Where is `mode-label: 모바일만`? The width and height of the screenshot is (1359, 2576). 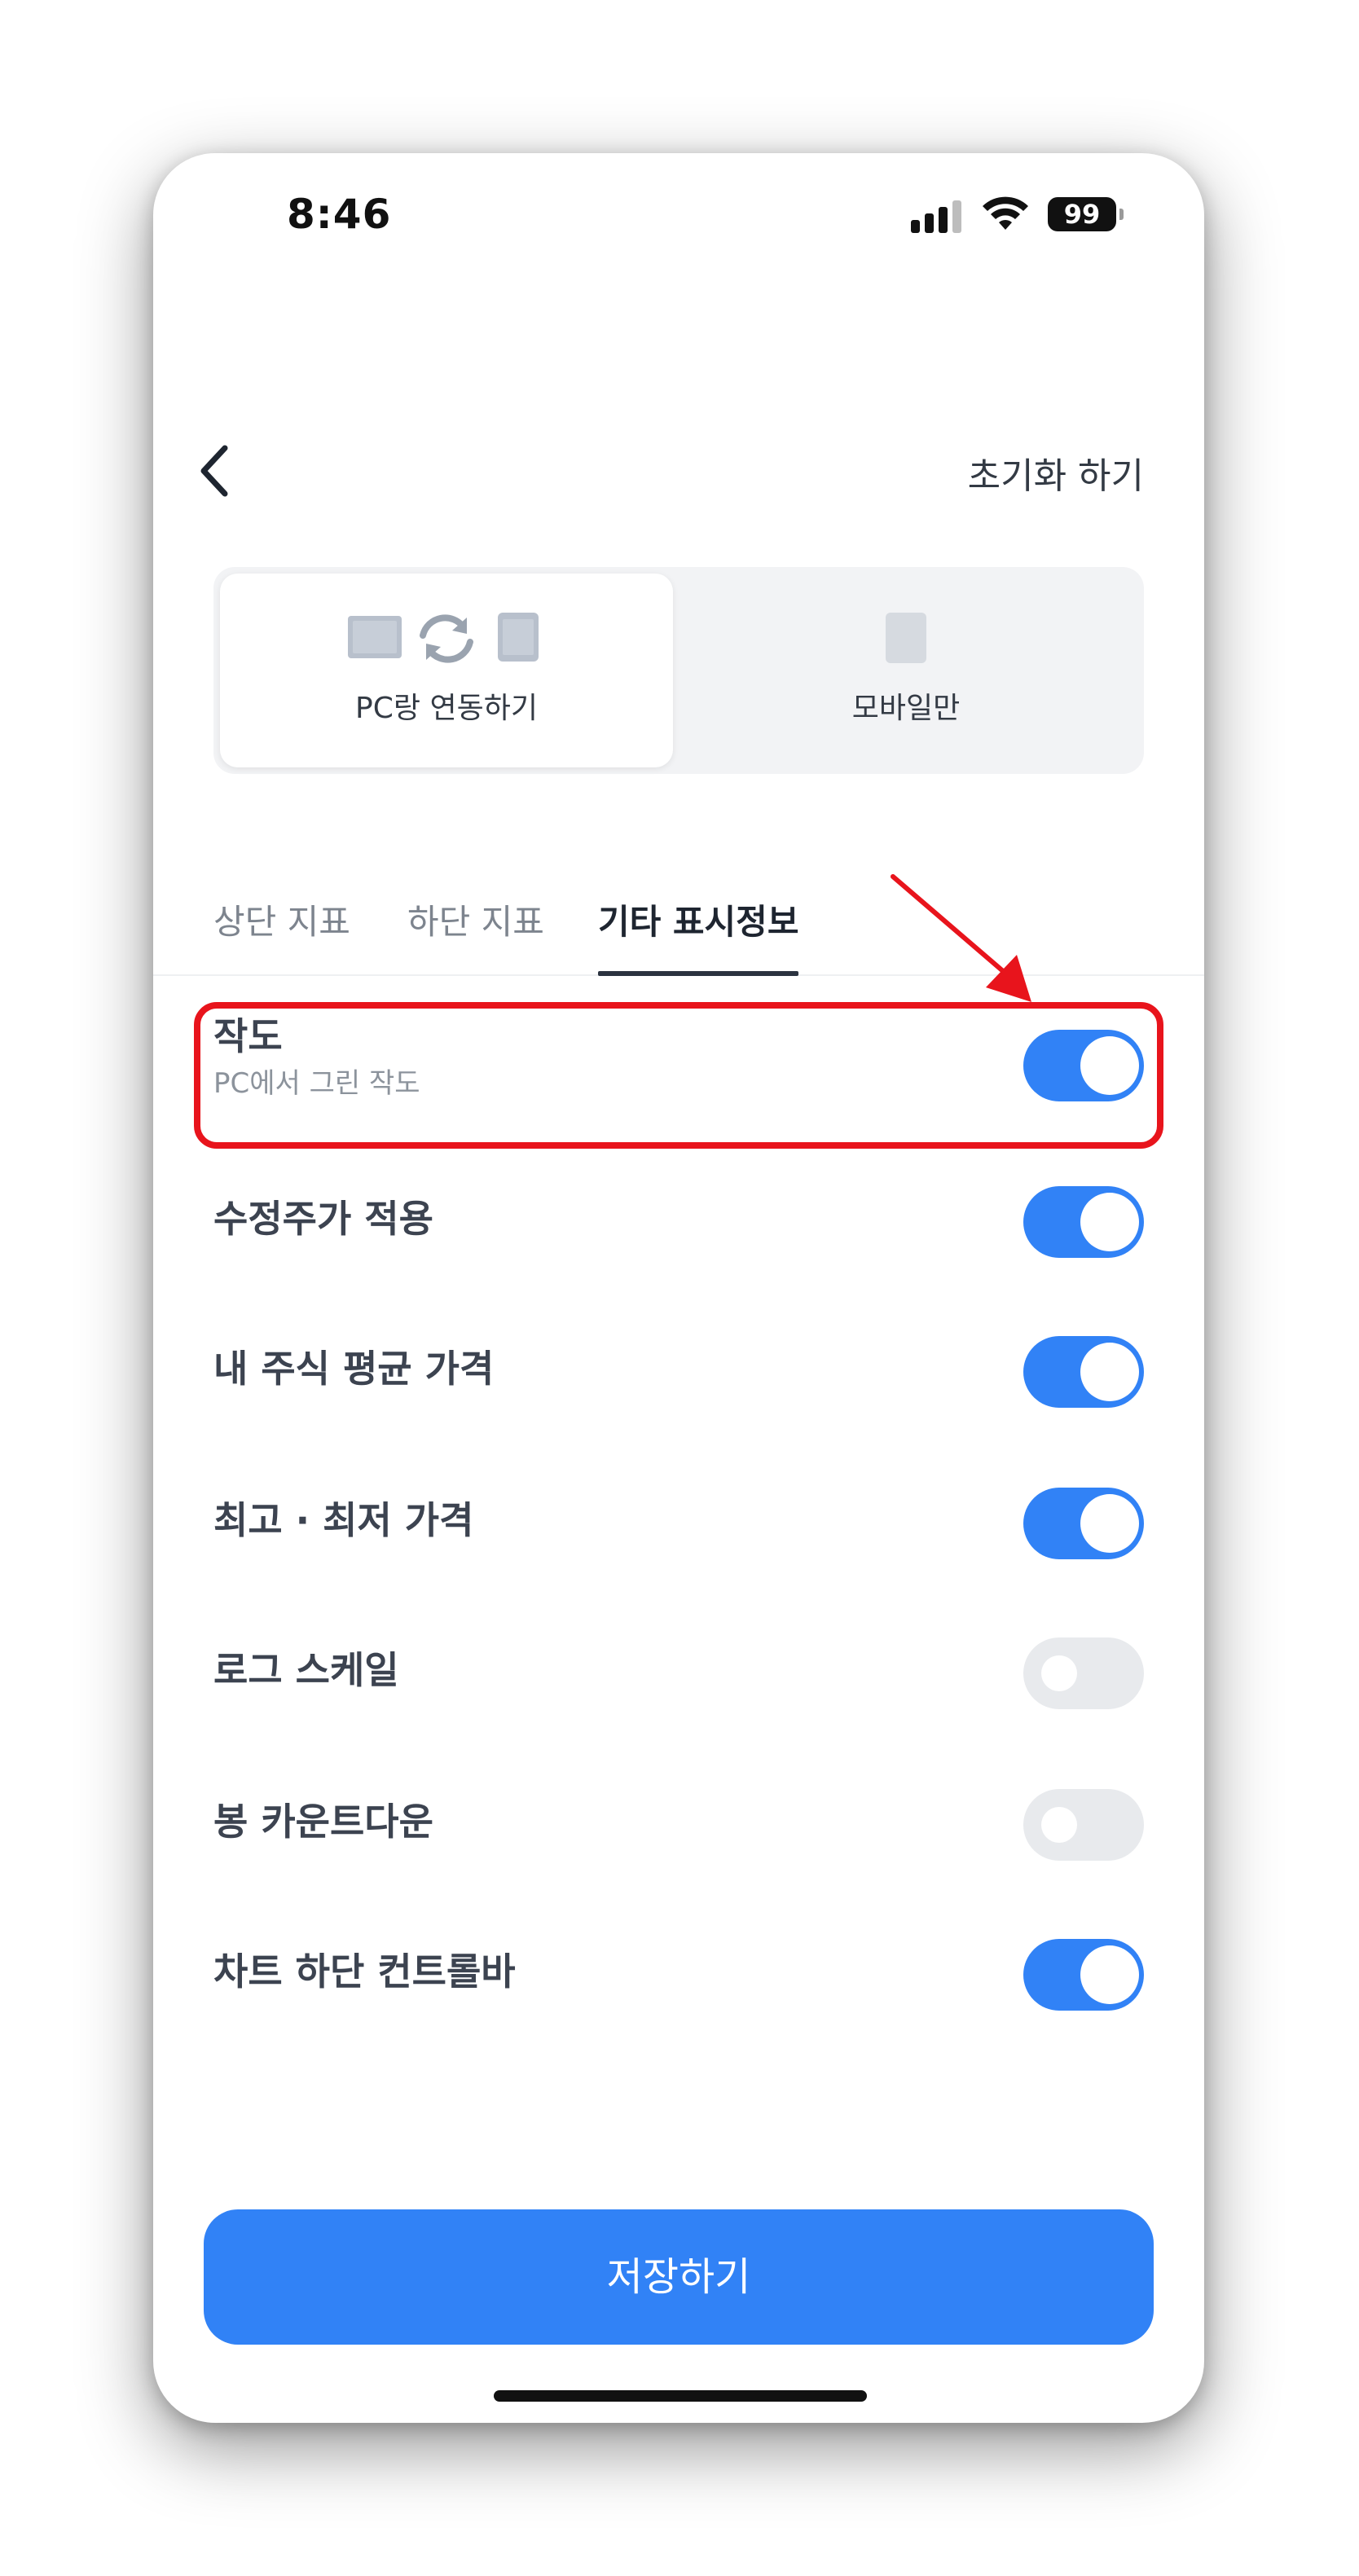 mode-label: 모바일만 is located at coordinates (906, 708).